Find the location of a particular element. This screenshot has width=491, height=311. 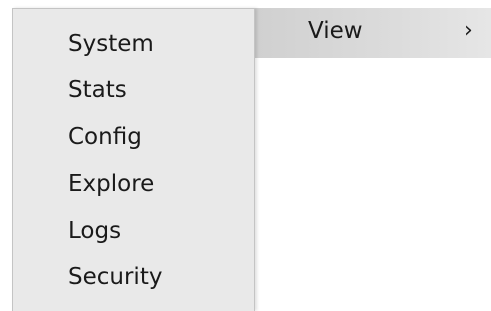

menu-item-view-label: View is located at coordinates (335, 31).